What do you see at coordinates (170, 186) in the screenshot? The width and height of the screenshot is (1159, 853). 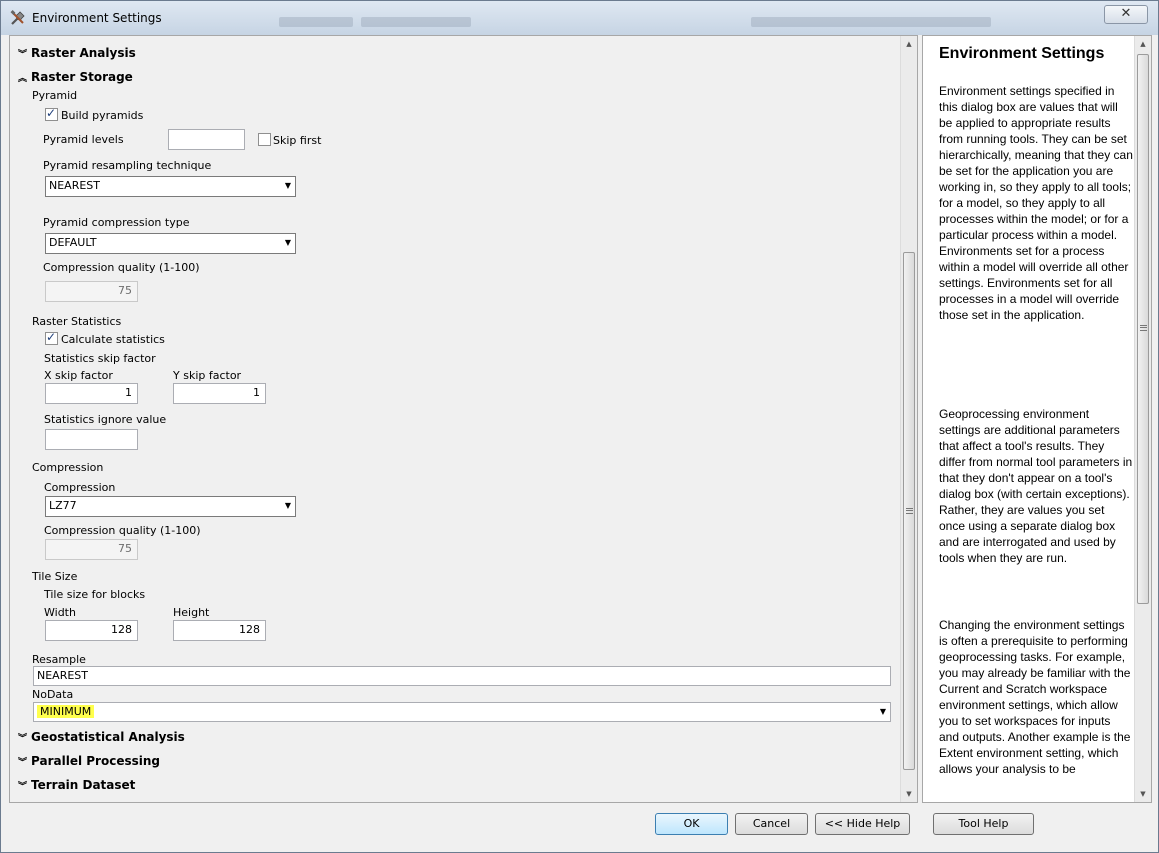 I see `pyramid-resampling-select: NEAREST ▼` at bounding box center [170, 186].